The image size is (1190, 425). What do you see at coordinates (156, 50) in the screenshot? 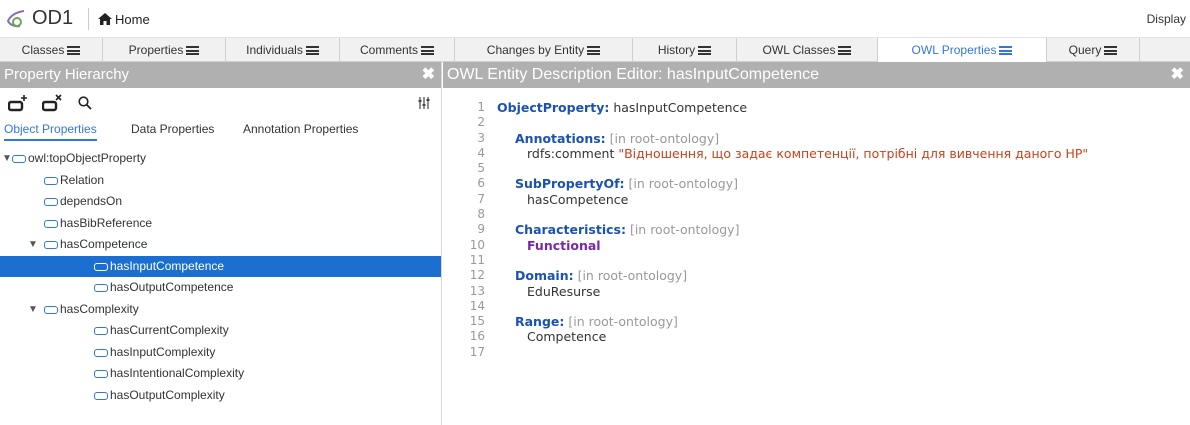
I see `tab-label: Properties` at bounding box center [156, 50].